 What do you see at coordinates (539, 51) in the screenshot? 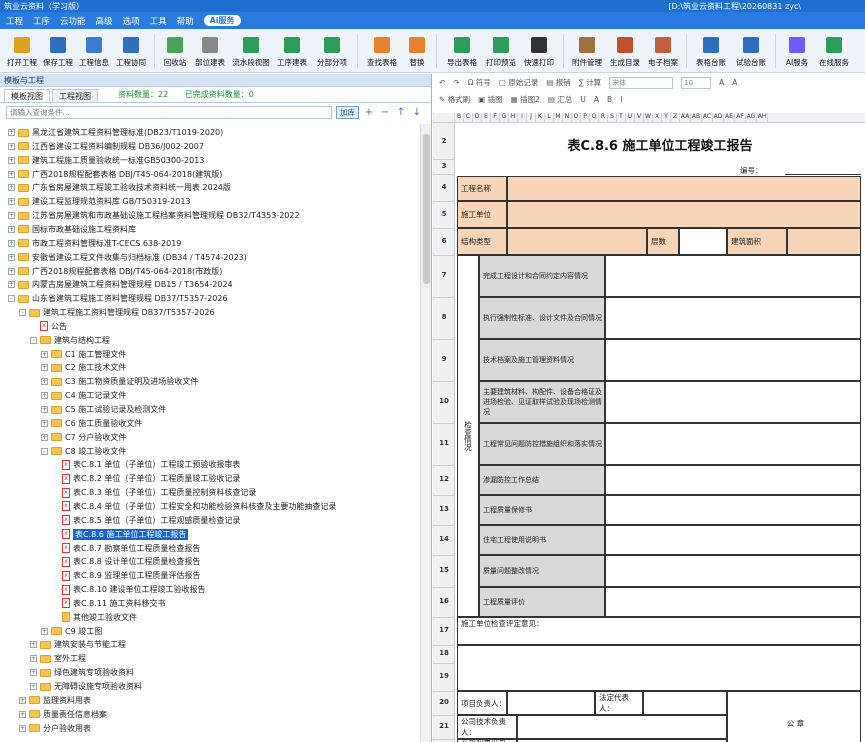
I see `toolbar-button: 快速打印` at bounding box center [539, 51].